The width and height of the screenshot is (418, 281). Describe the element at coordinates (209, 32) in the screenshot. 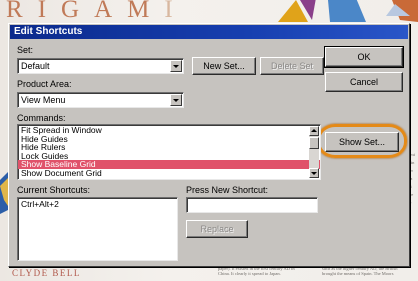

I see `dialog-title: Edit Shortcuts` at that location.